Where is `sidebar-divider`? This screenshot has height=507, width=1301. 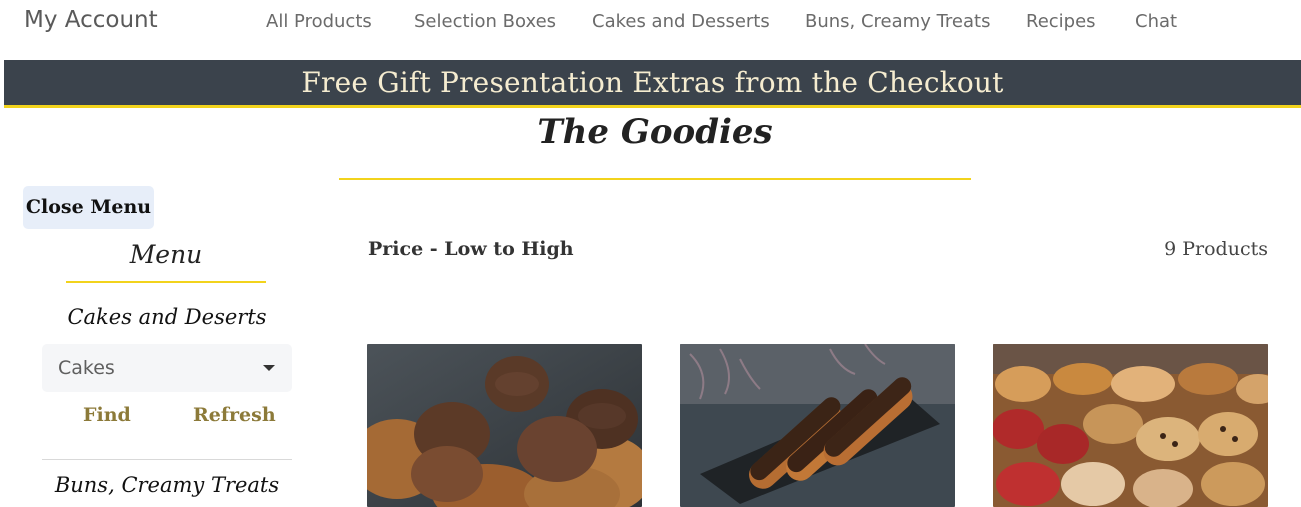 sidebar-divider is located at coordinates (167, 459).